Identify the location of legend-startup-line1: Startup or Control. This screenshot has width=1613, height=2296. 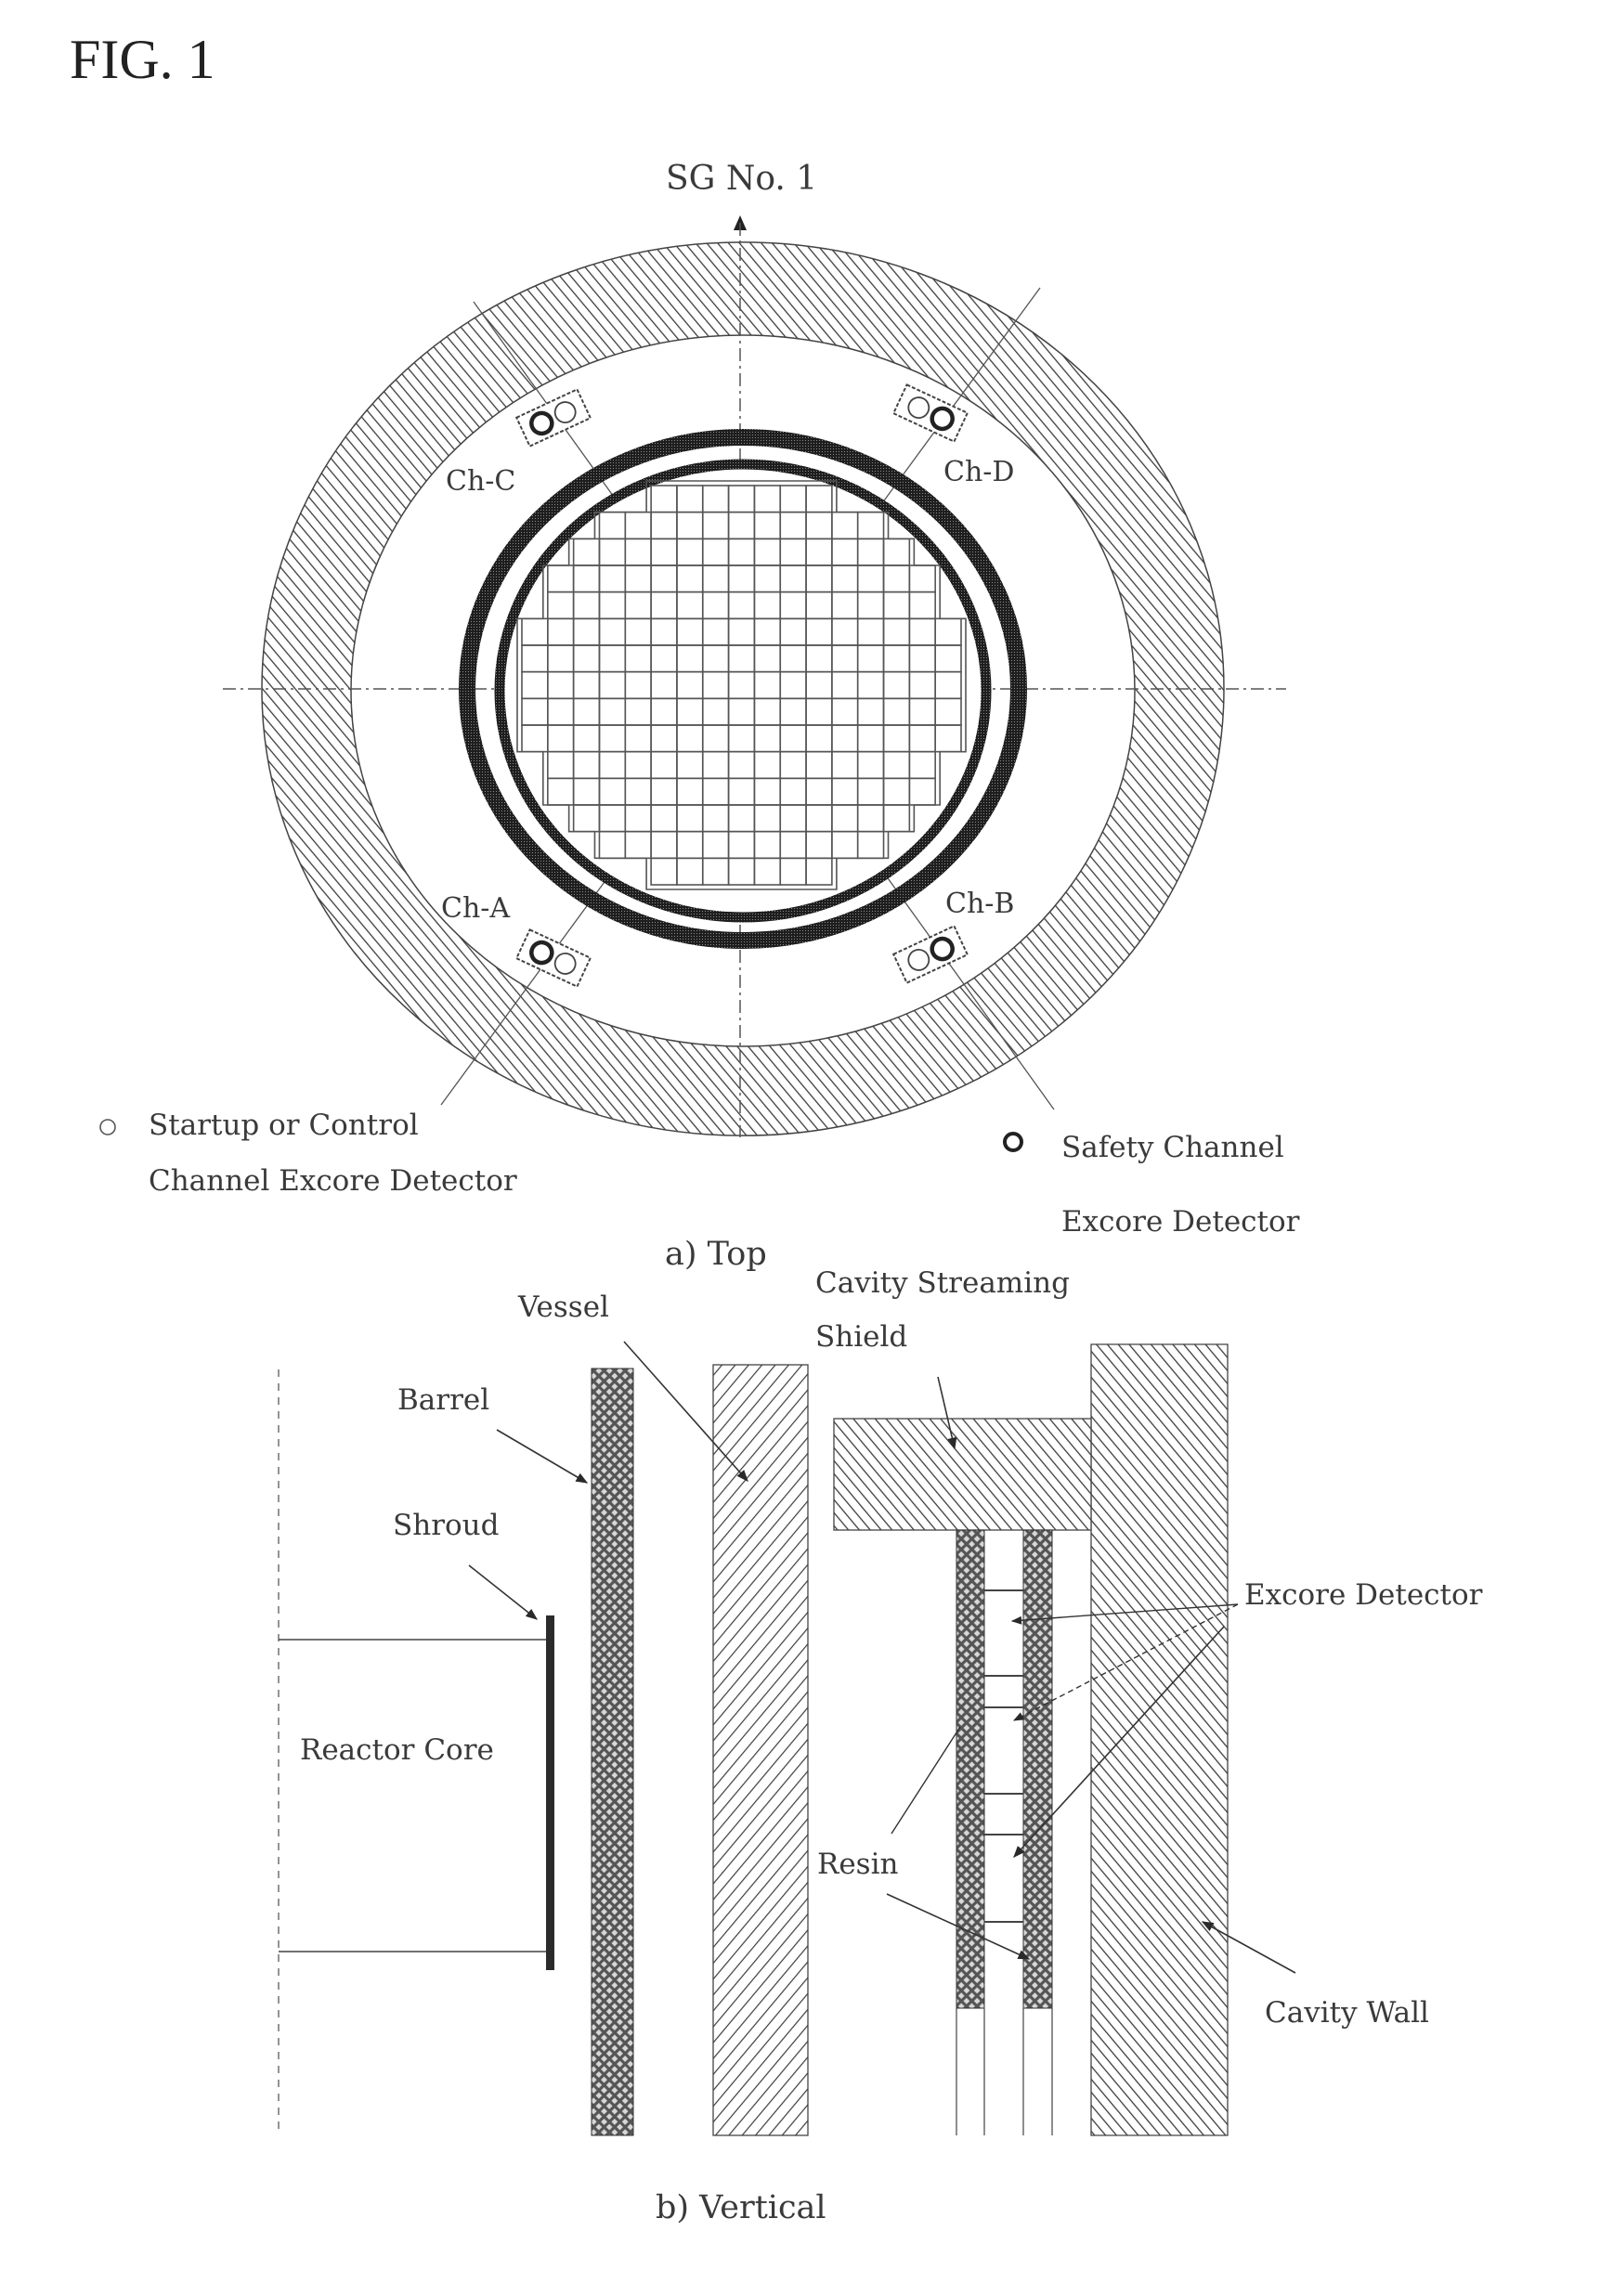
(284, 1125).